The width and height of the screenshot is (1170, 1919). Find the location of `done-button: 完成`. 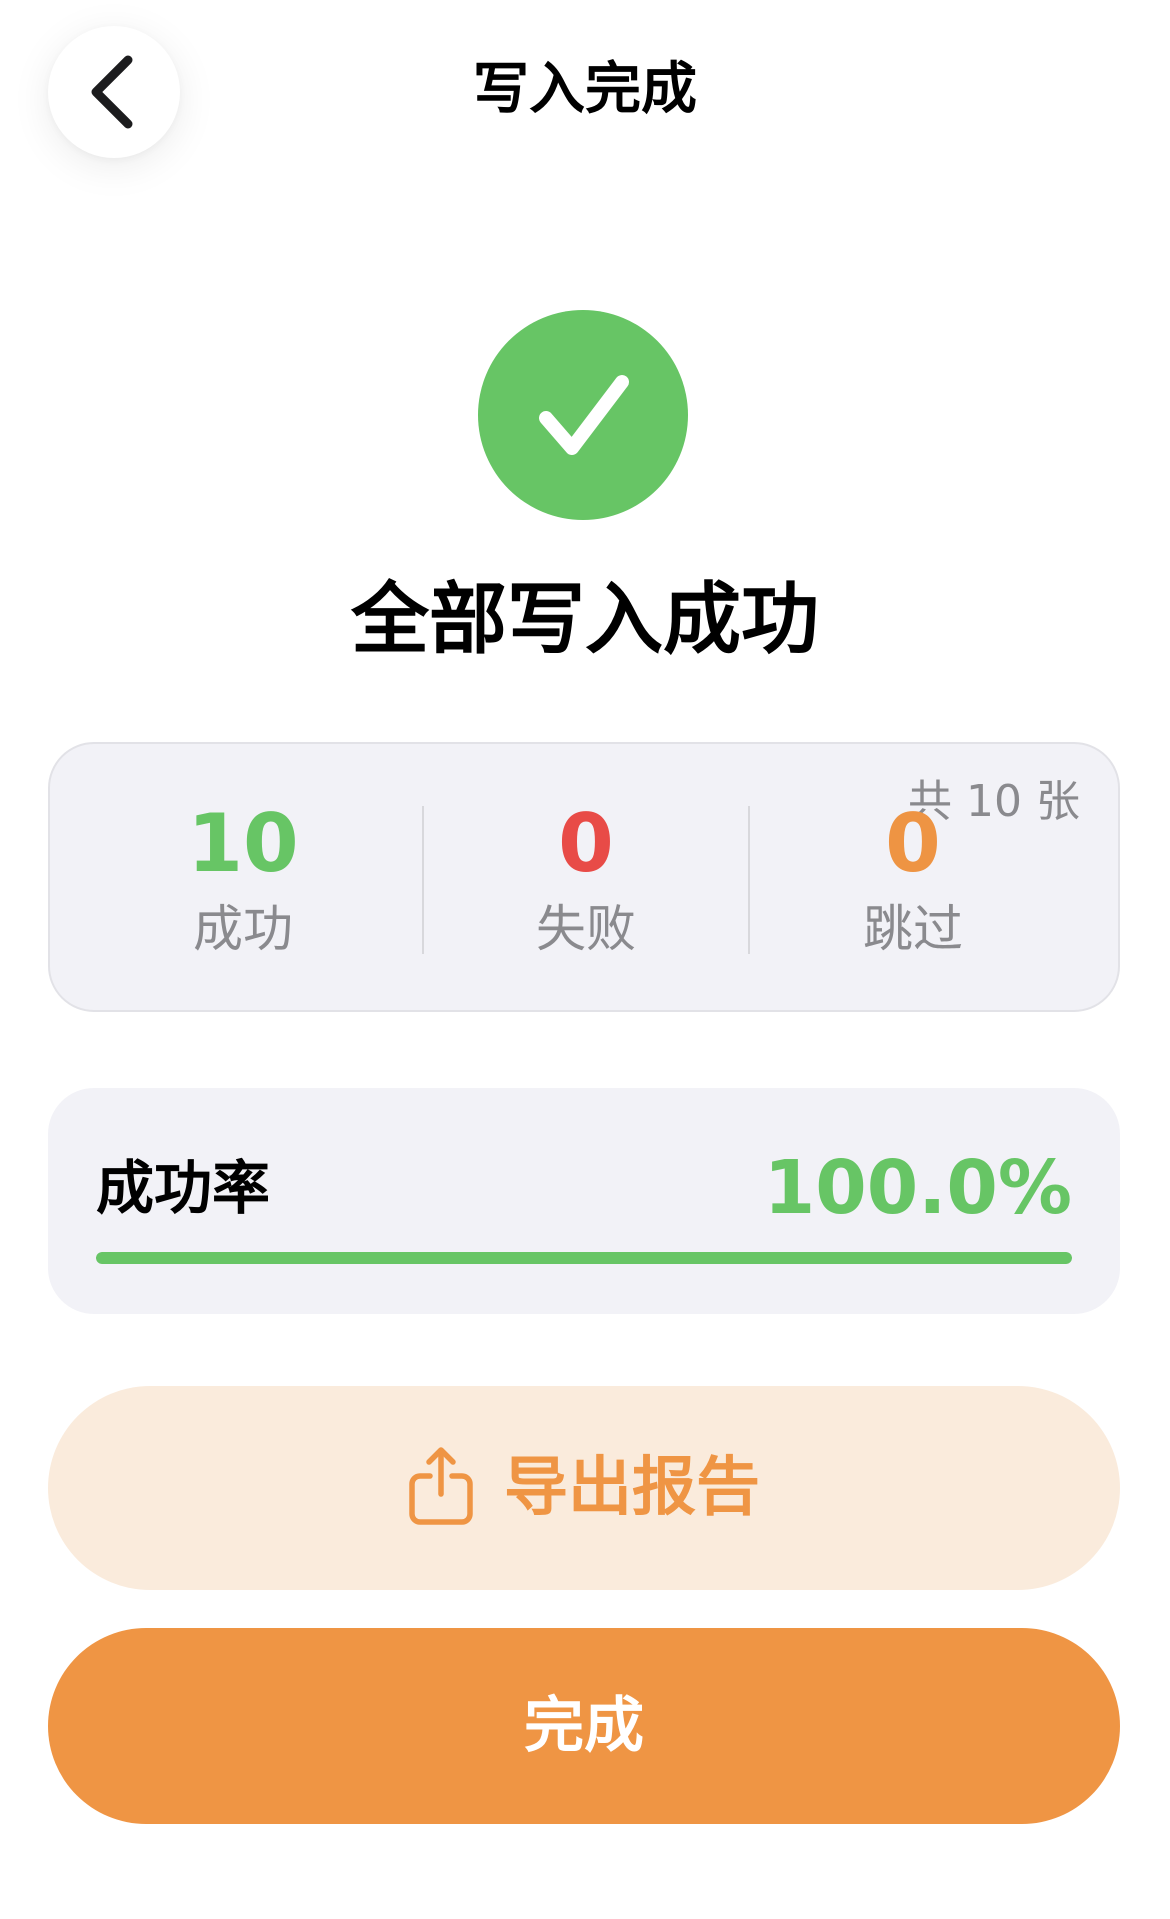

done-button: 完成 is located at coordinates (584, 1726).